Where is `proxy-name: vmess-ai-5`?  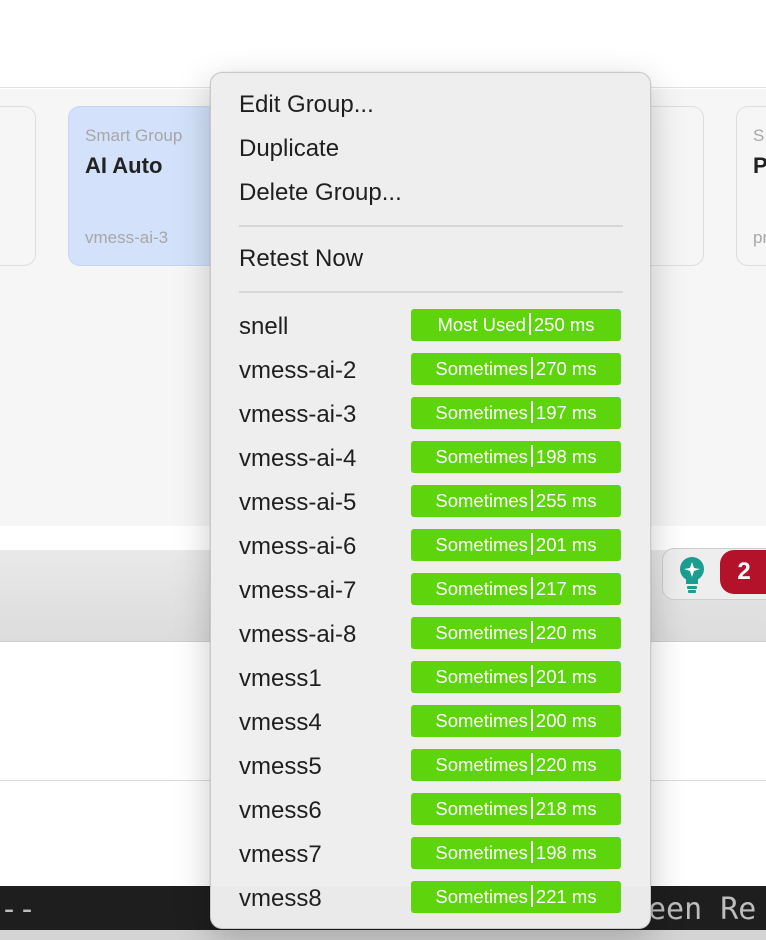 proxy-name: vmess-ai-5 is located at coordinates (298, 502).